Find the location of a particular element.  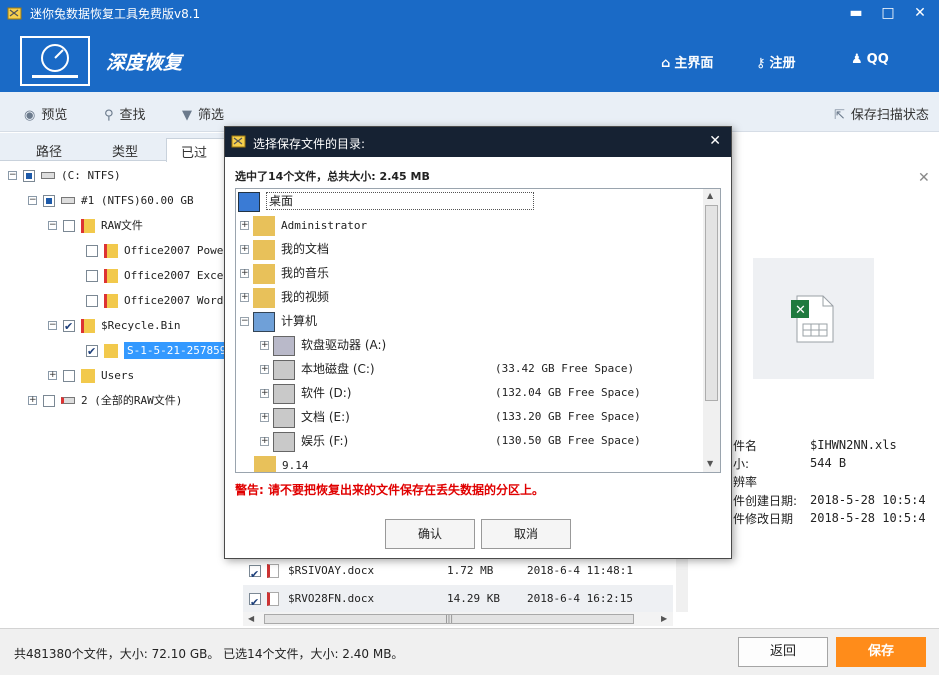

info-modified-label: 件修改日期 is located at coordinates (763, 519).